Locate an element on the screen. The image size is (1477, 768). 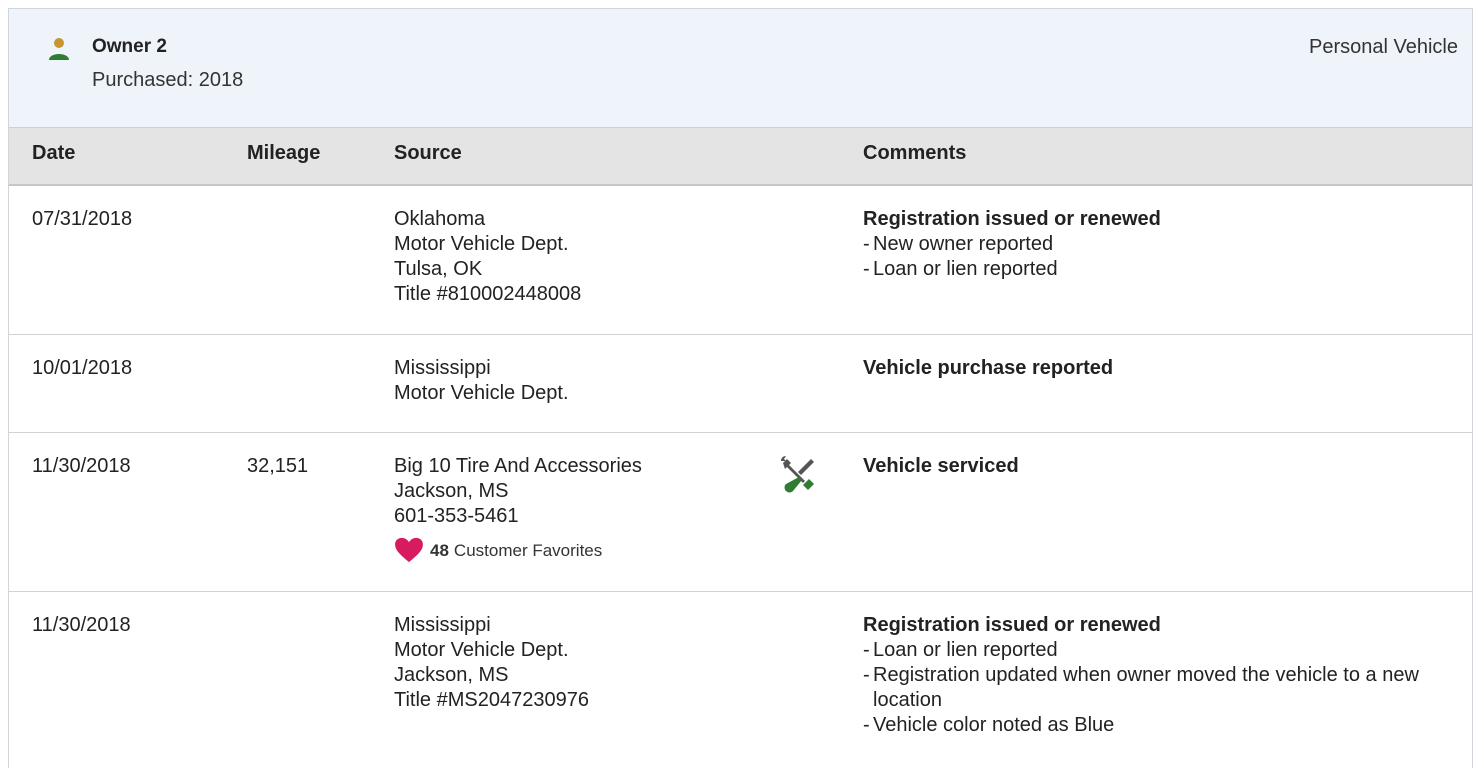
header-comments: Comments is located at coordinates (915, 153).